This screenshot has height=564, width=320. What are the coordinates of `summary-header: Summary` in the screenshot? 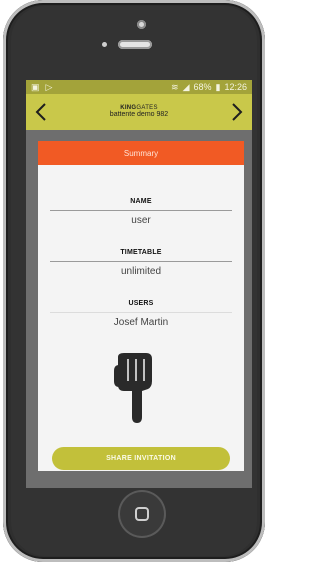 It's located at (141, 153).